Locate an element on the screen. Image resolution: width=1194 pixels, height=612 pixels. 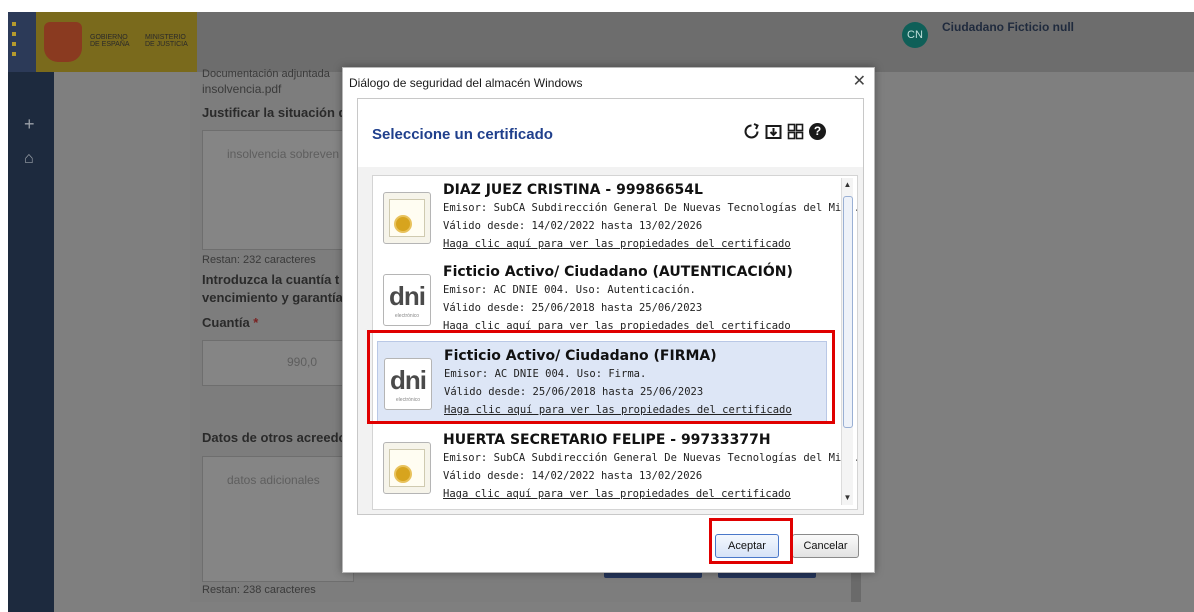
scroll-thumb is located at coordinates (848, 312).